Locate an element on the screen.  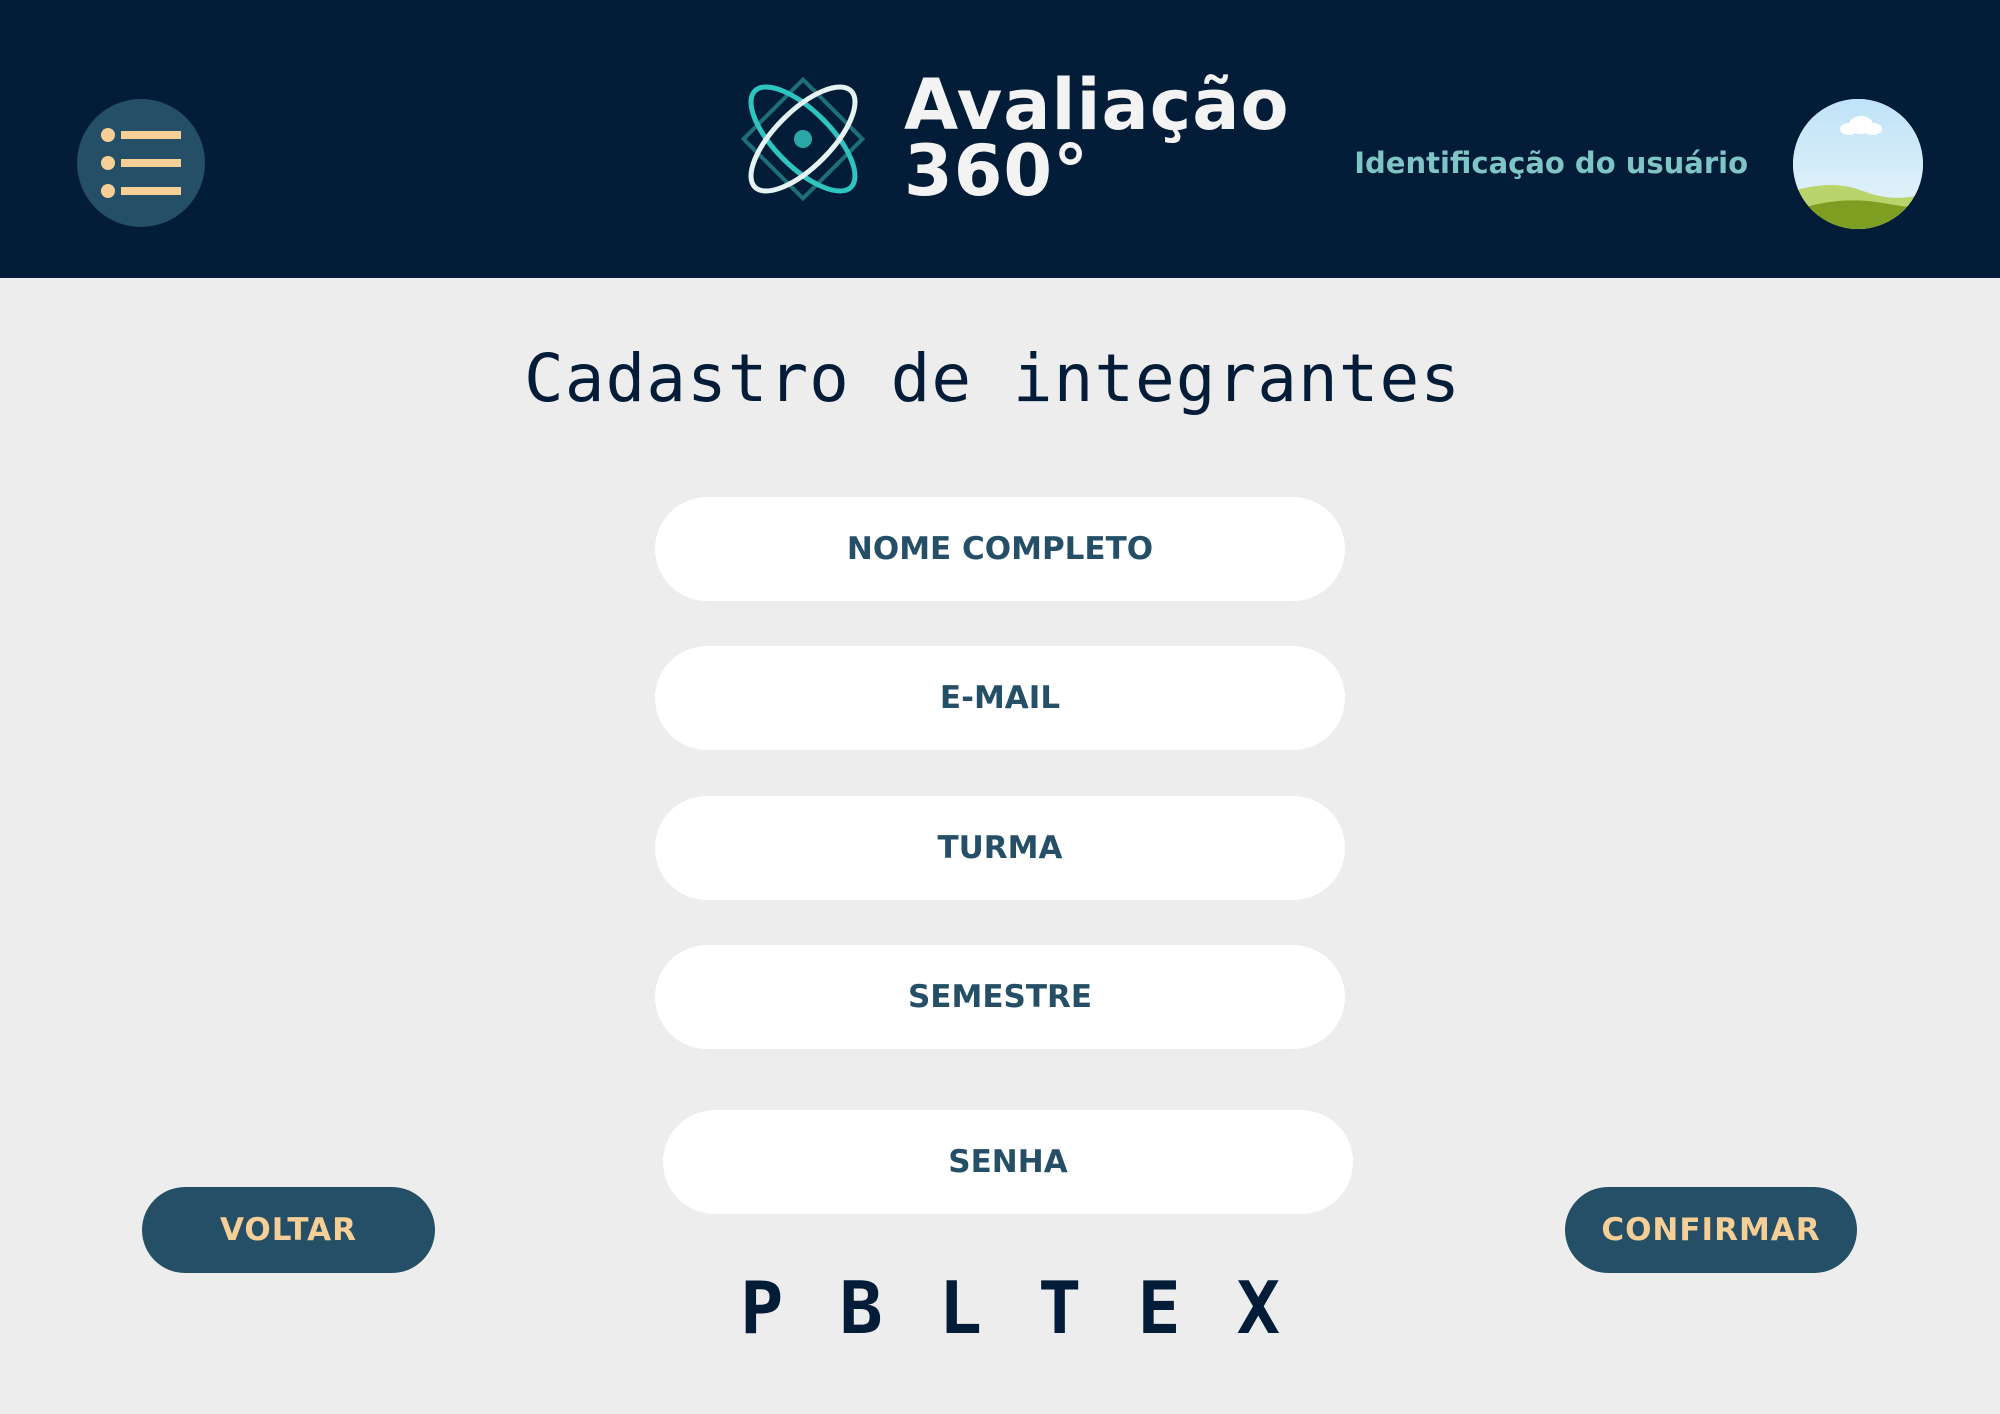
full-name-input is located at coordinates (1000, 549).